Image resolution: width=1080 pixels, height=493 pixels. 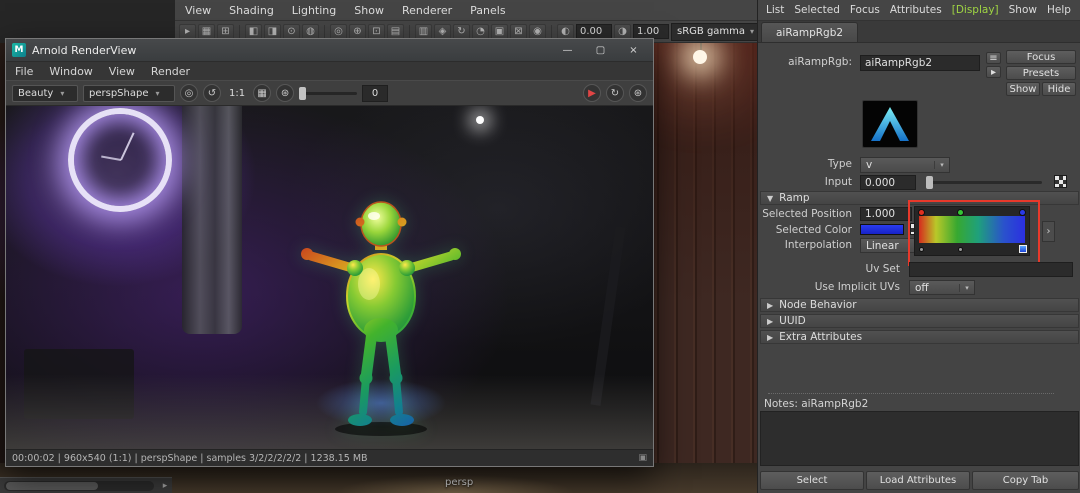 What do you see at coordinates (19, 50) in the screenshot?
I see `maya-app-icon: M` at bounding box center [19, 50].